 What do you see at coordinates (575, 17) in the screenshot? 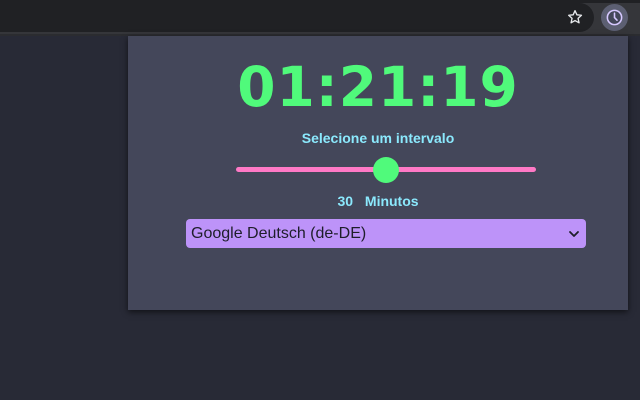
I see `star-icon` at bounding box center [575, 17].